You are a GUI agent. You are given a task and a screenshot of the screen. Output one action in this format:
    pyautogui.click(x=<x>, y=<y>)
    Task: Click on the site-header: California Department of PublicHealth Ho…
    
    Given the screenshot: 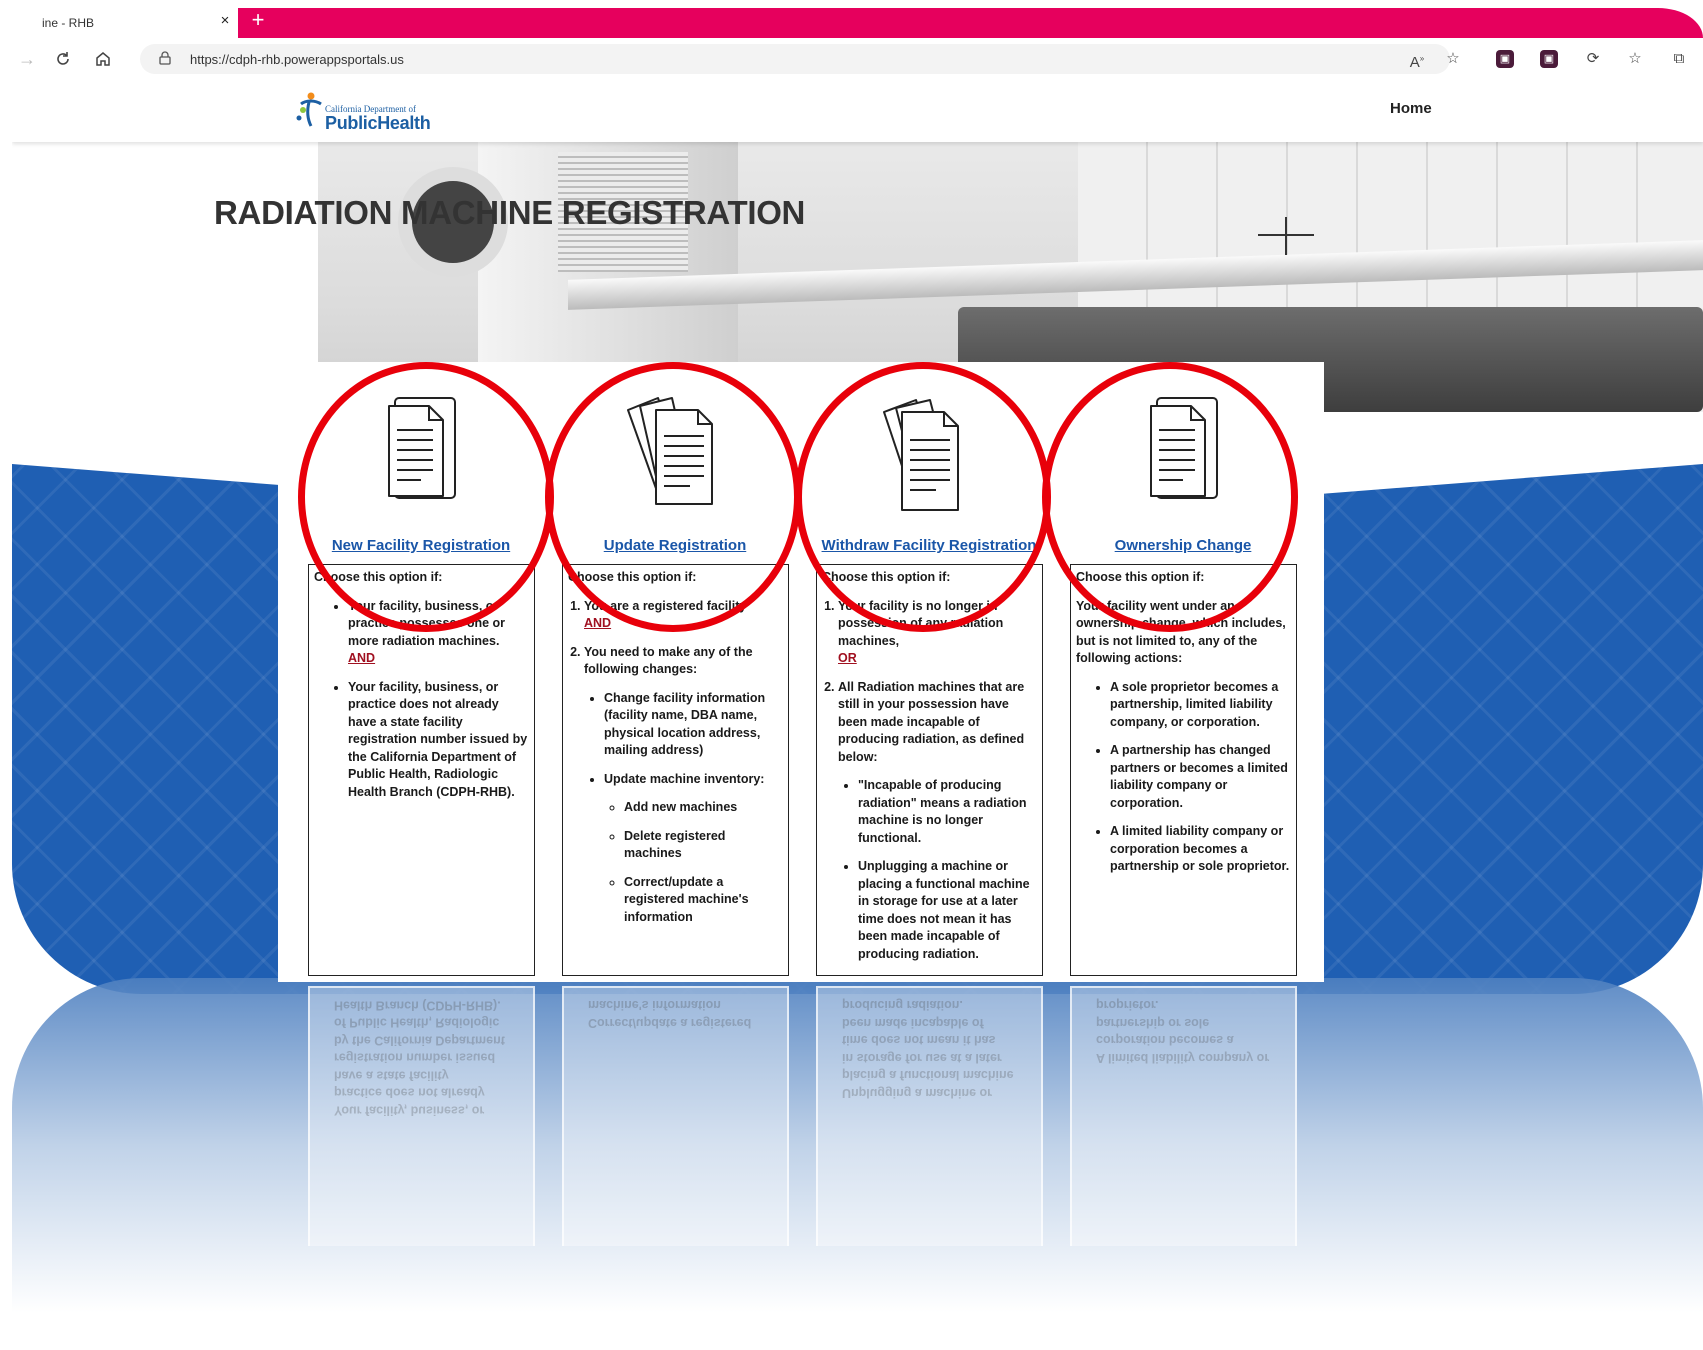 What is the action you would take?
    pyautogui.click(x=857, y=110)
    